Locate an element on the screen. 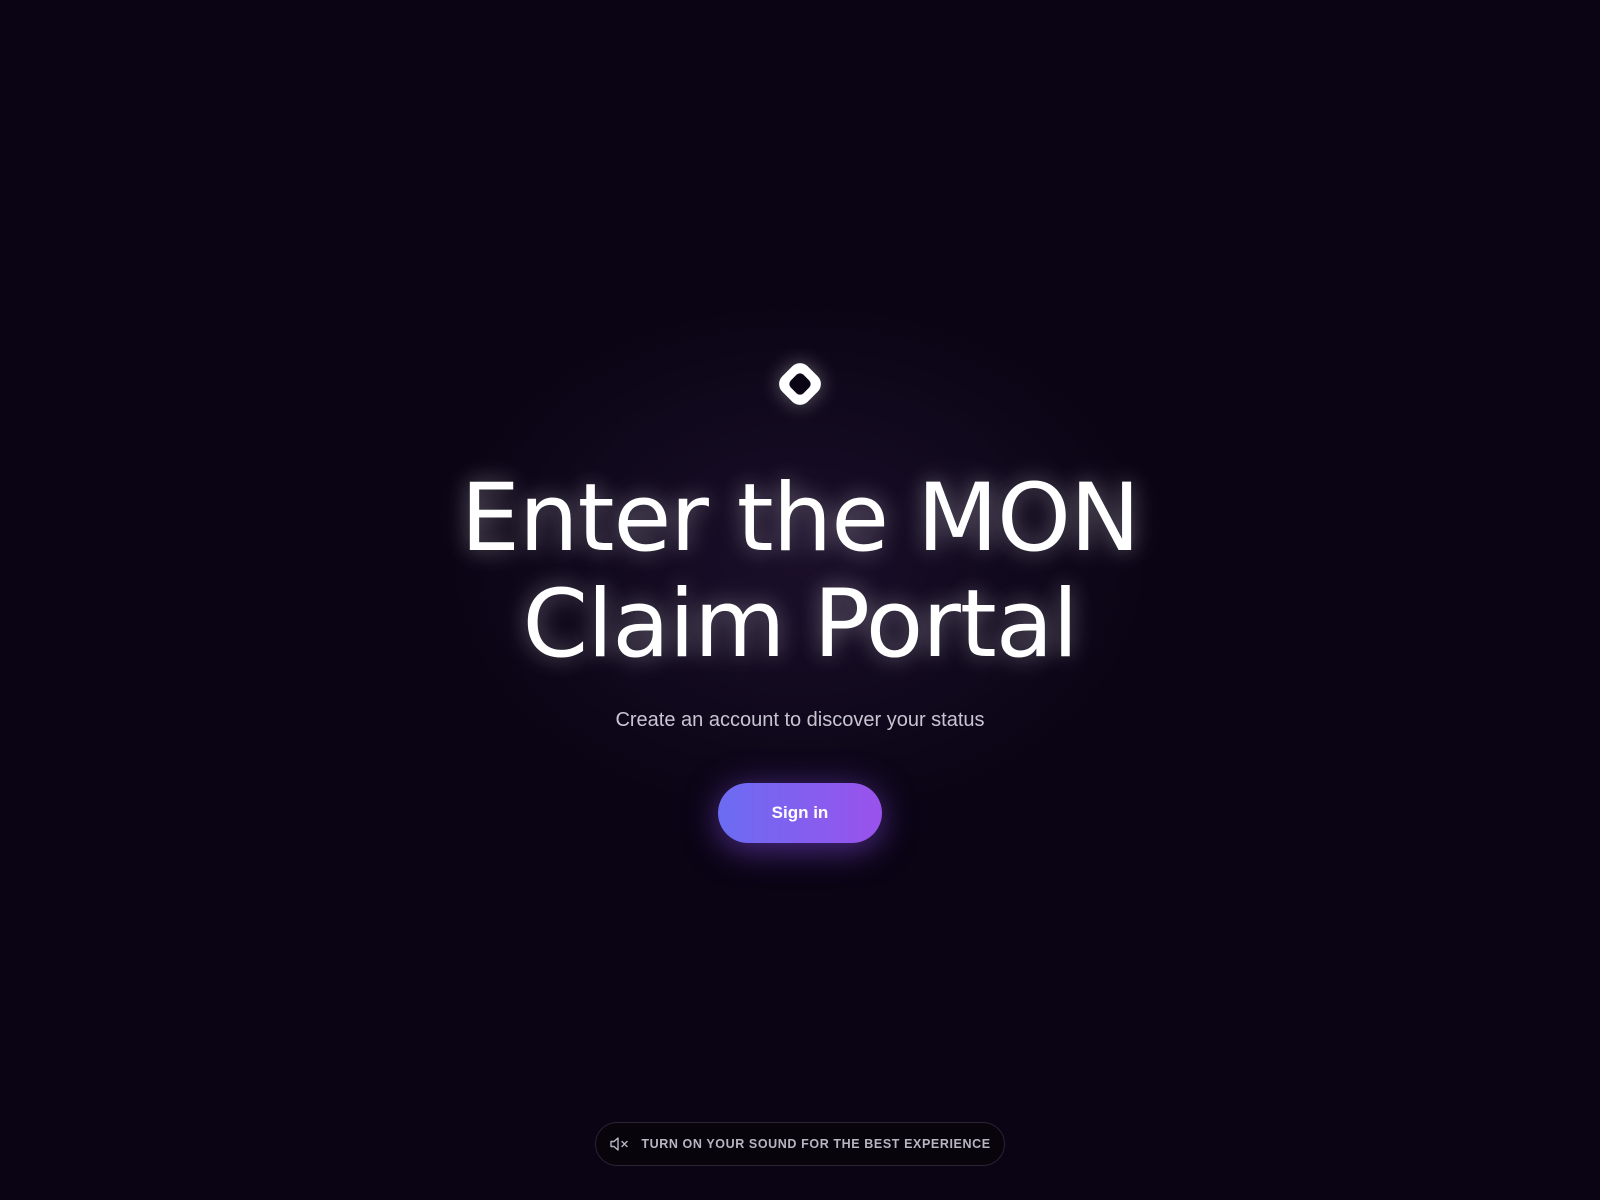  page-title-line-2: Claim Portal is located at coordinates (800, 624).